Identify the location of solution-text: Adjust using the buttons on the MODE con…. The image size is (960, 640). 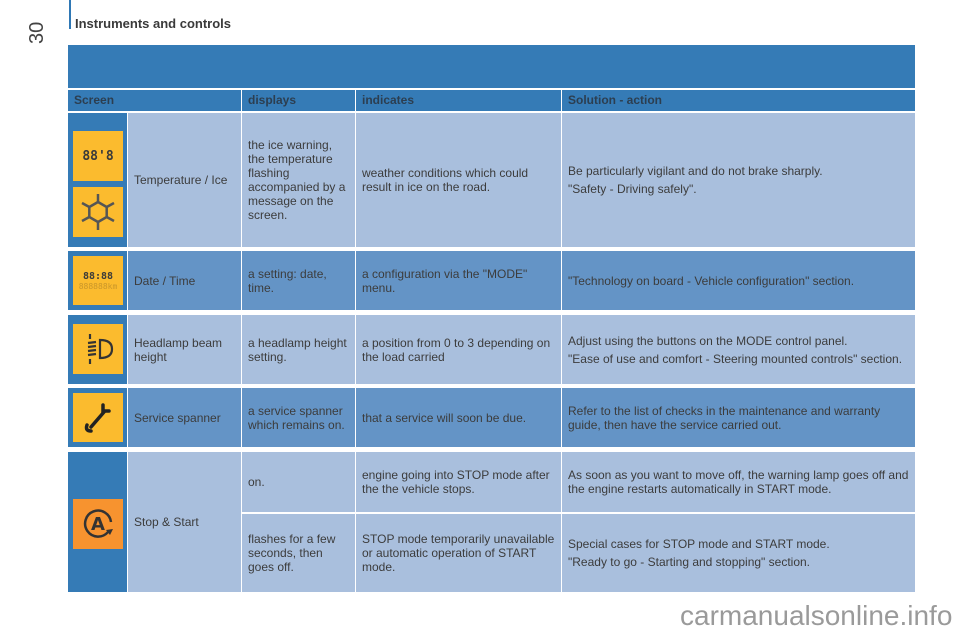
(708, 340).